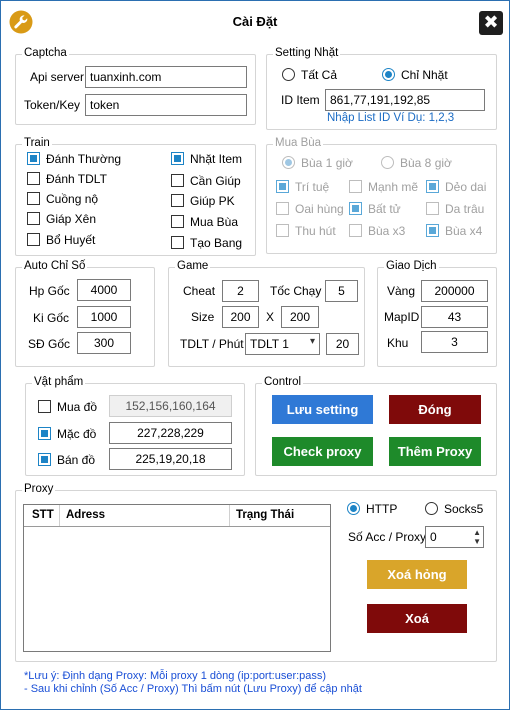 The image size is (510, 710). What do you see at coordinates (454, 342) in the screenshot?
I see `khu-input: 3` at bounding box center [454, 342].